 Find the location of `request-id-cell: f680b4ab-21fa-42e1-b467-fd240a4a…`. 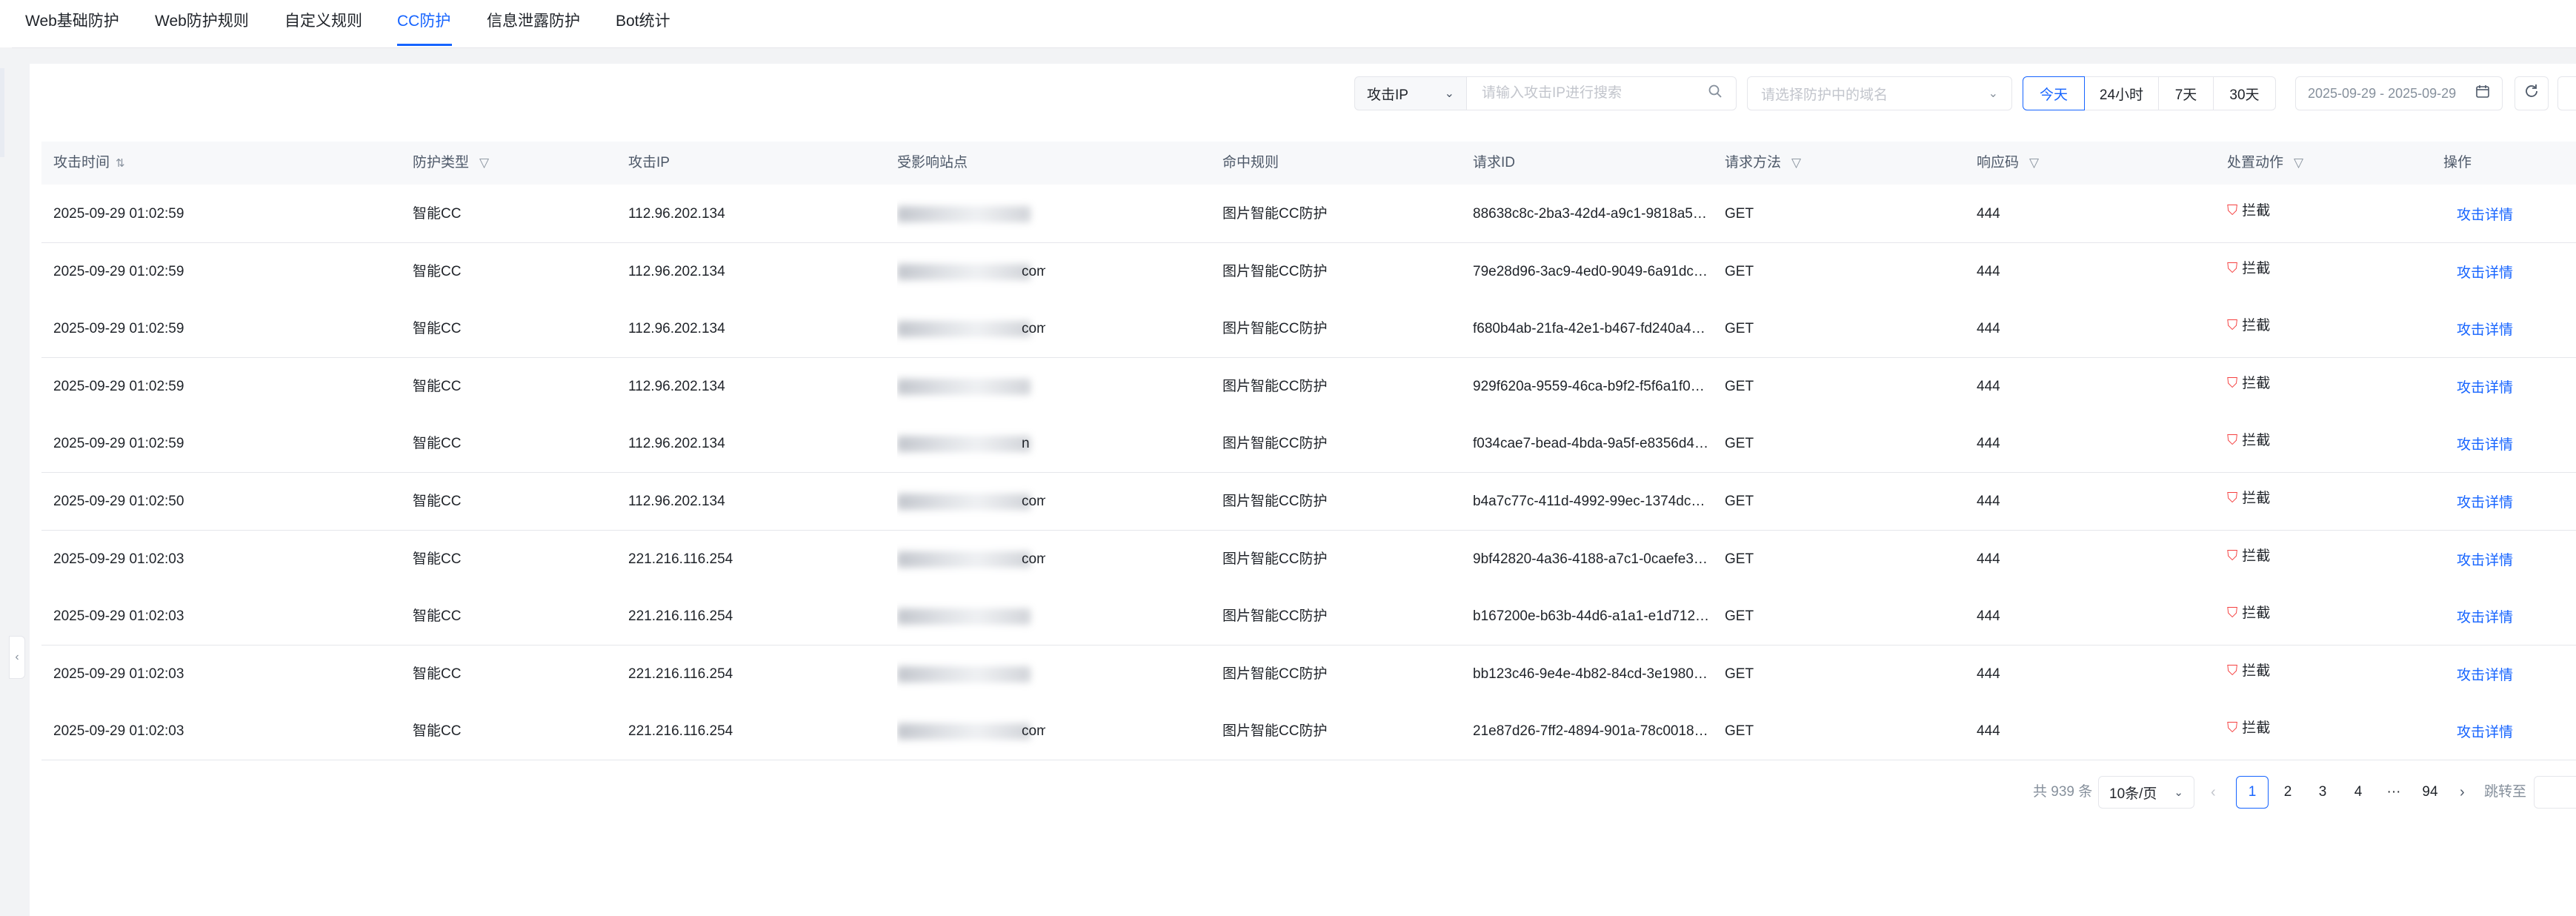

request-id-cell: f680b4ab-21fa-42e1-b467-fd240a4a… is located at coordinates (1592, 329).